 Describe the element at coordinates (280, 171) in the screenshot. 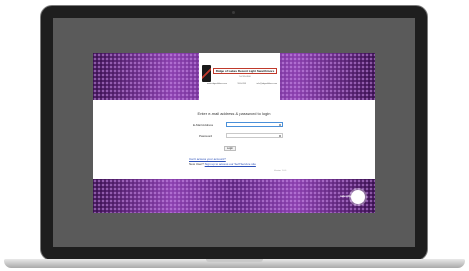

I see `version-text: Version: 1.0.0` at that location.